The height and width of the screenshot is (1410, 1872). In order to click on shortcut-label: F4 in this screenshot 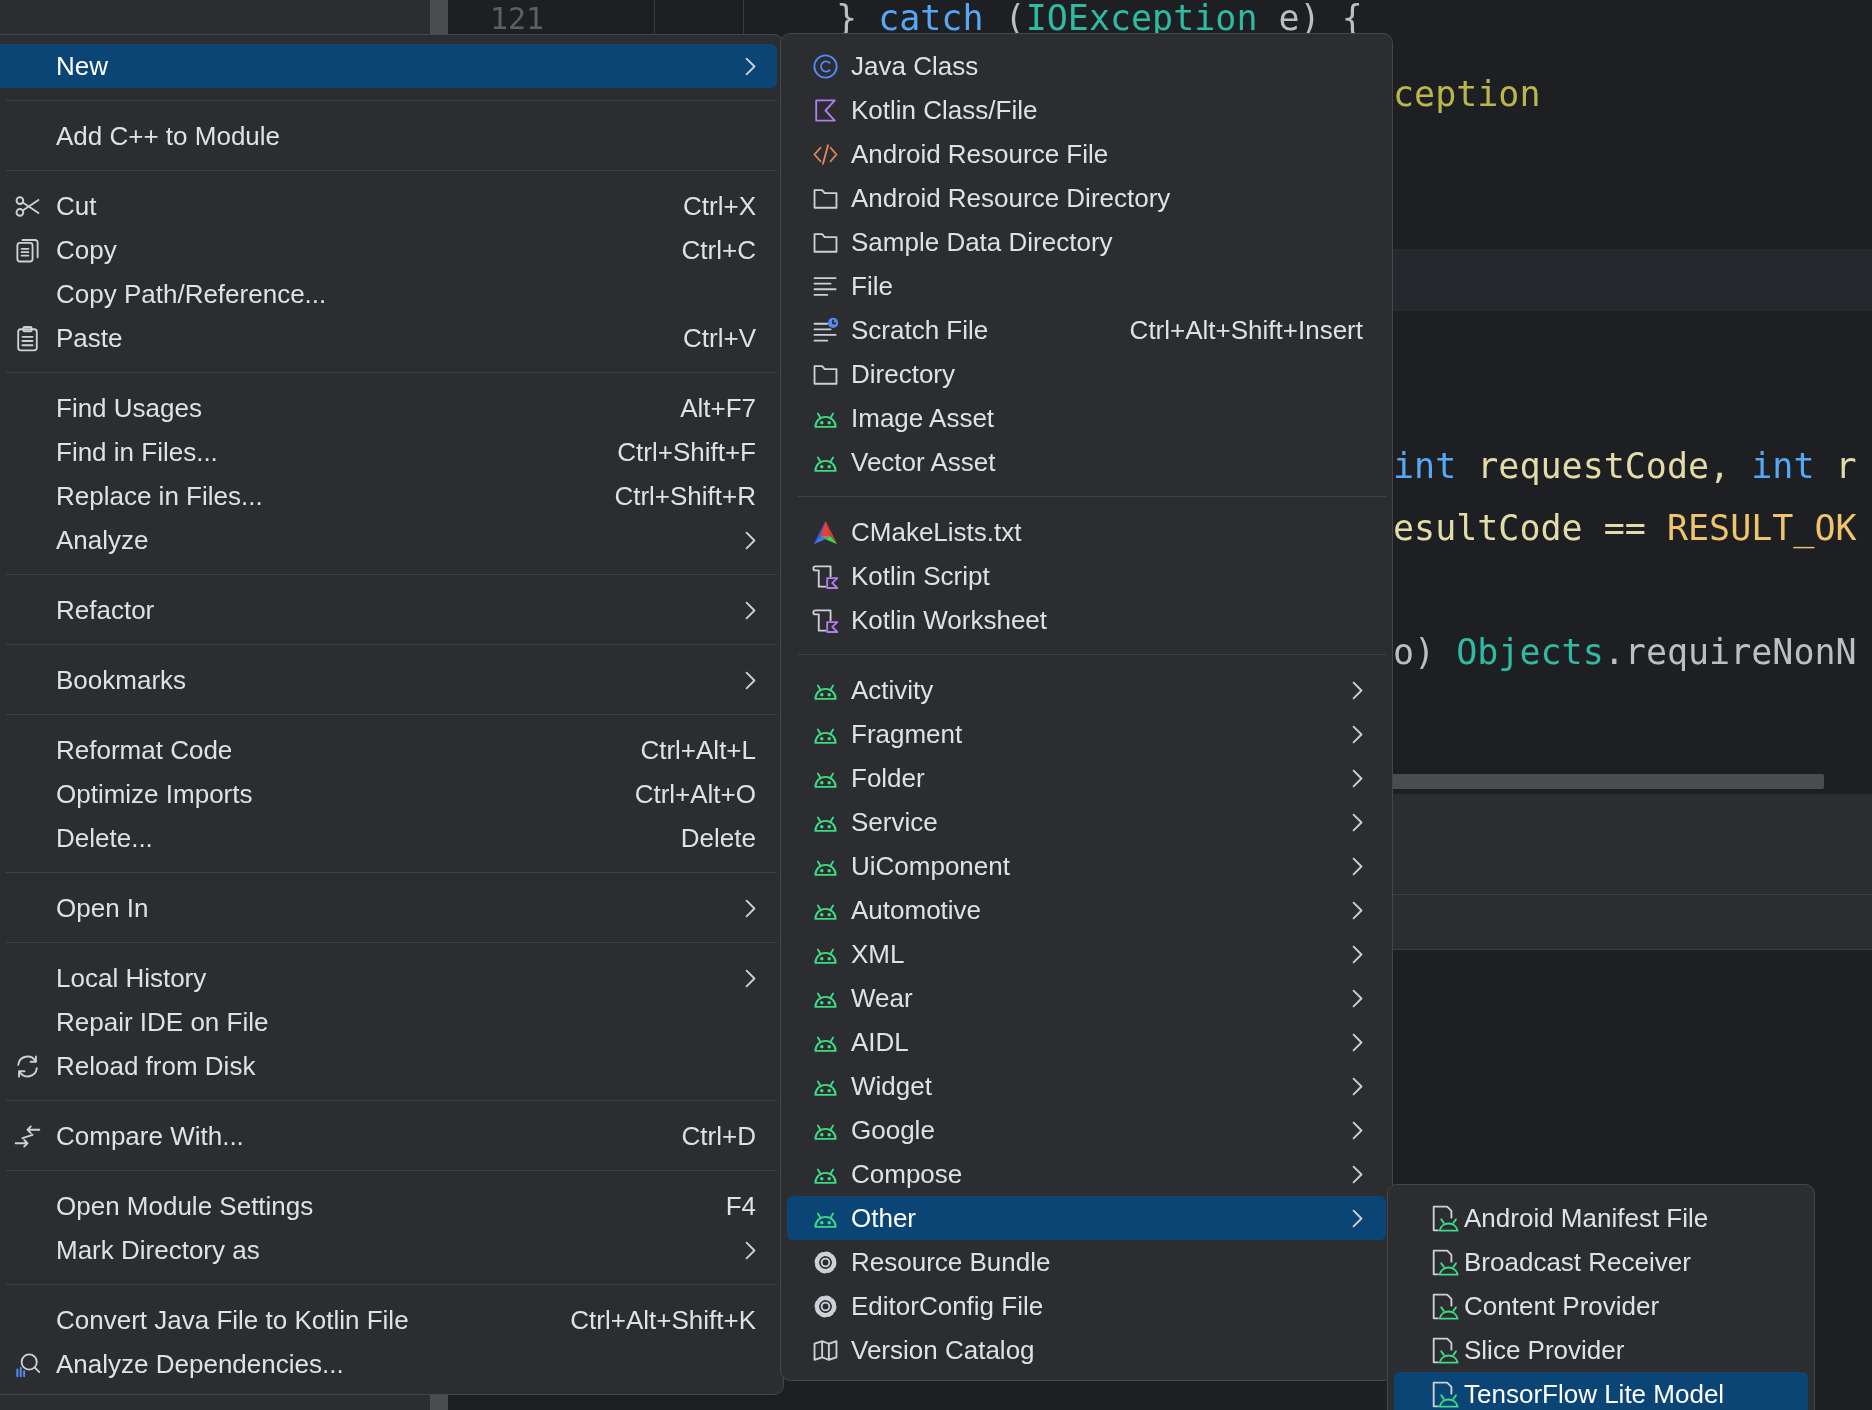, I will do `click(740, 1206)`.